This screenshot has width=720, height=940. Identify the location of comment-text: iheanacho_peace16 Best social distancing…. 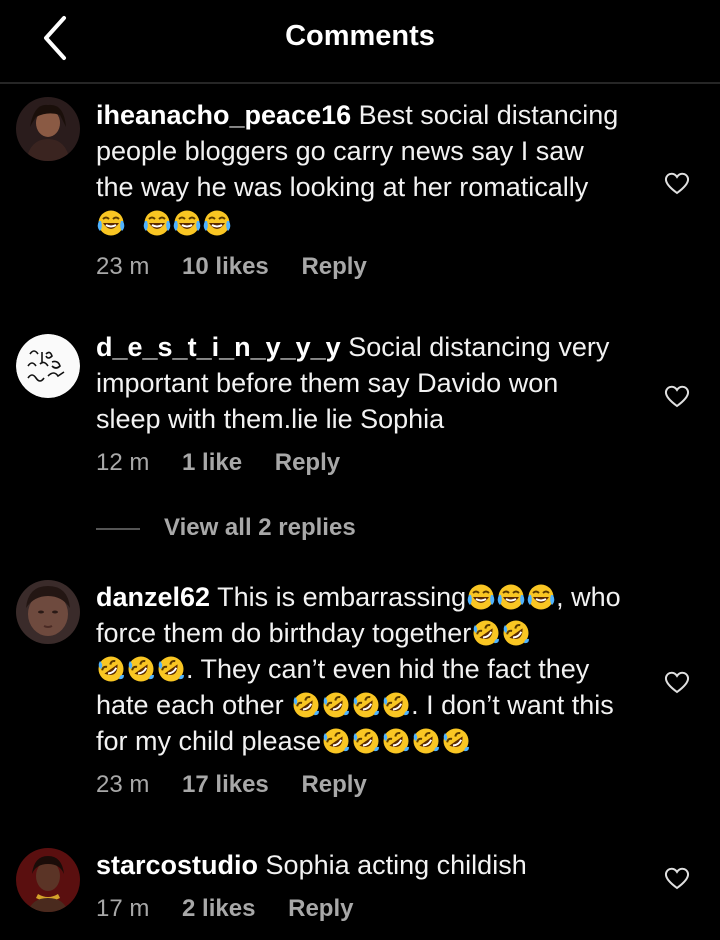
(361, 169).